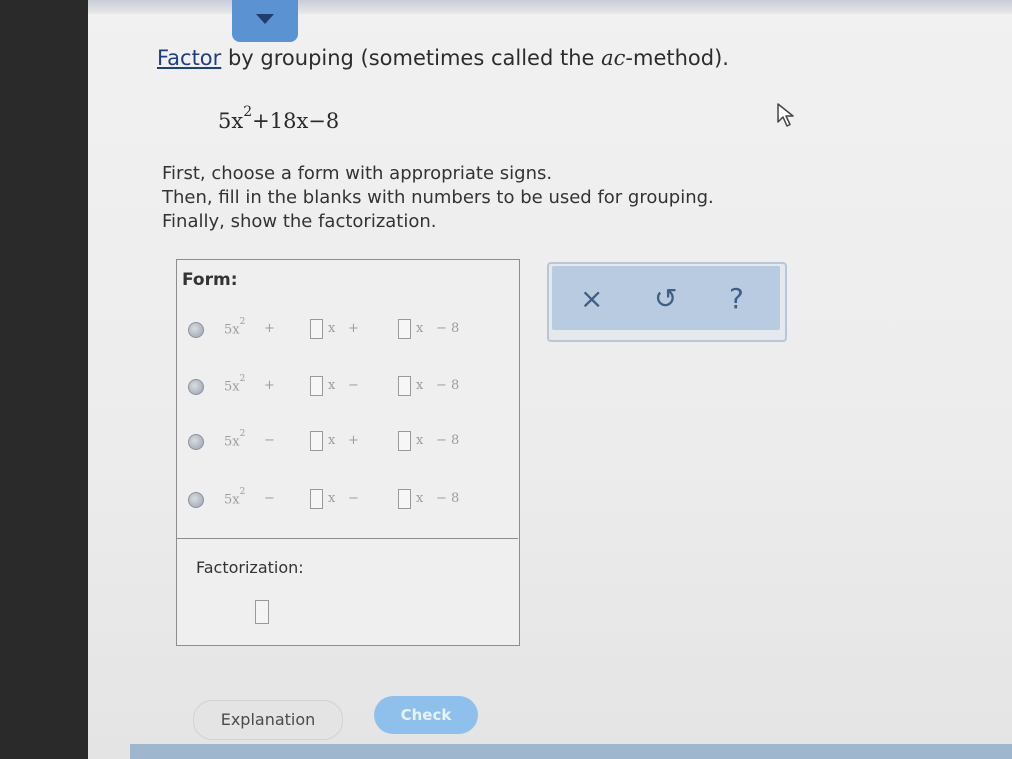 The image size is (1012, 759). I want to click on expr-rest: +18x−8, so click(296, 121).